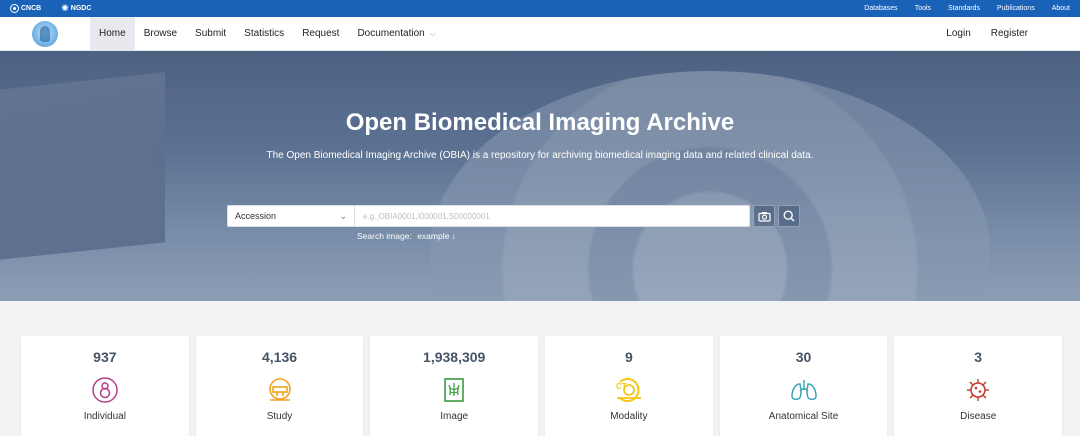  I want to click on virus-icon, so click(978, 390).